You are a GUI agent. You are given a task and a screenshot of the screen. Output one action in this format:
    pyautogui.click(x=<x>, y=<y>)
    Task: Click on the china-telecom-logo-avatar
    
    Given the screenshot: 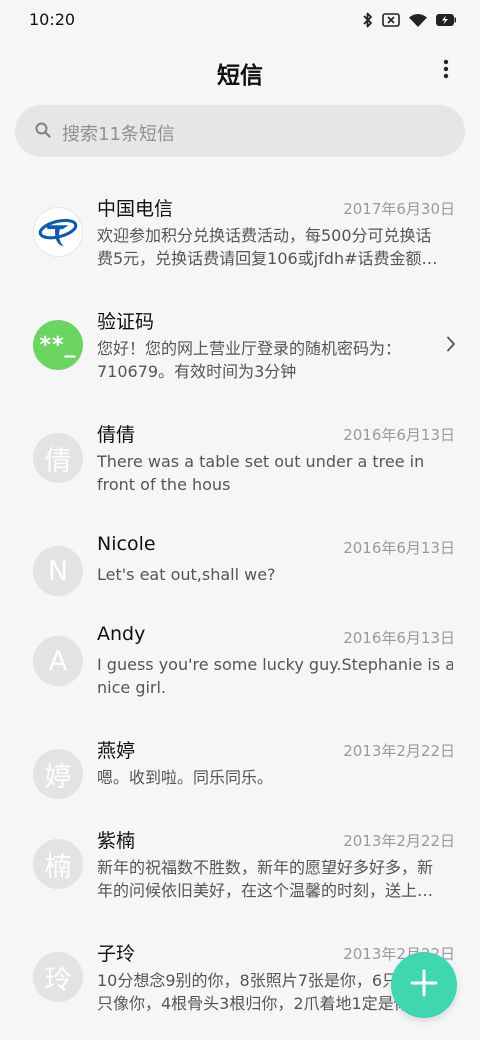 What is the action you would take?
    pyautogui.click(x=58, y=232)
    